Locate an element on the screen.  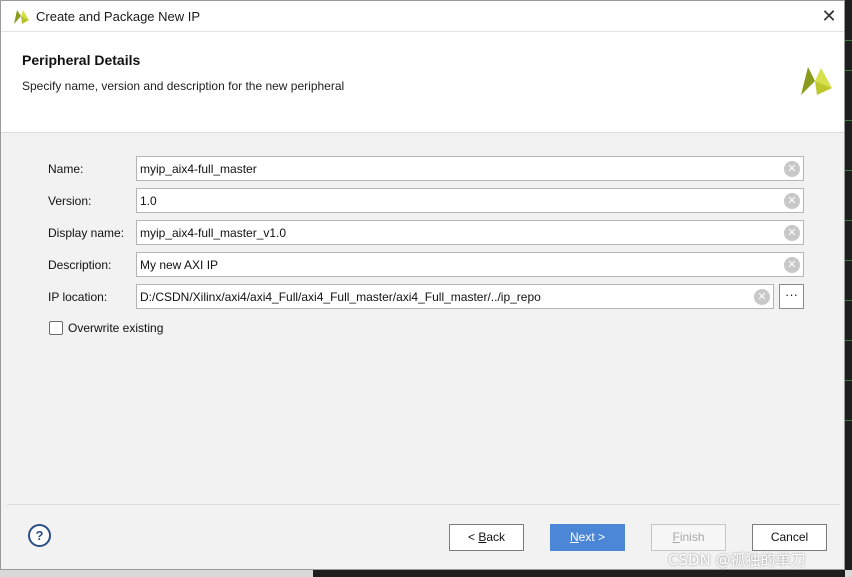
name-field: myip_aix4-full_master ✕ is located at coordinates (470, 168).